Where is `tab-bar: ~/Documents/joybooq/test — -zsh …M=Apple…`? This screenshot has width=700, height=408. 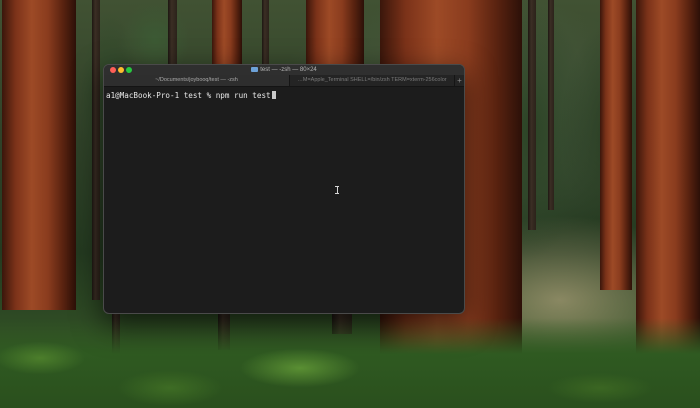 tab-bar: ~/Documents/joybooq/test — -zsh …M=Apple… is located at coordinates (284, 81).